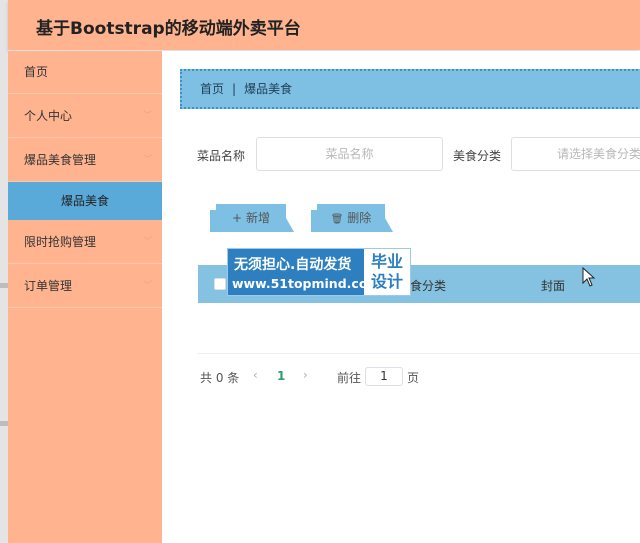 The height and width of the screenshot is (543, 640). I want to click on watermark-url: www.51topmind.com, so click(306, 283).